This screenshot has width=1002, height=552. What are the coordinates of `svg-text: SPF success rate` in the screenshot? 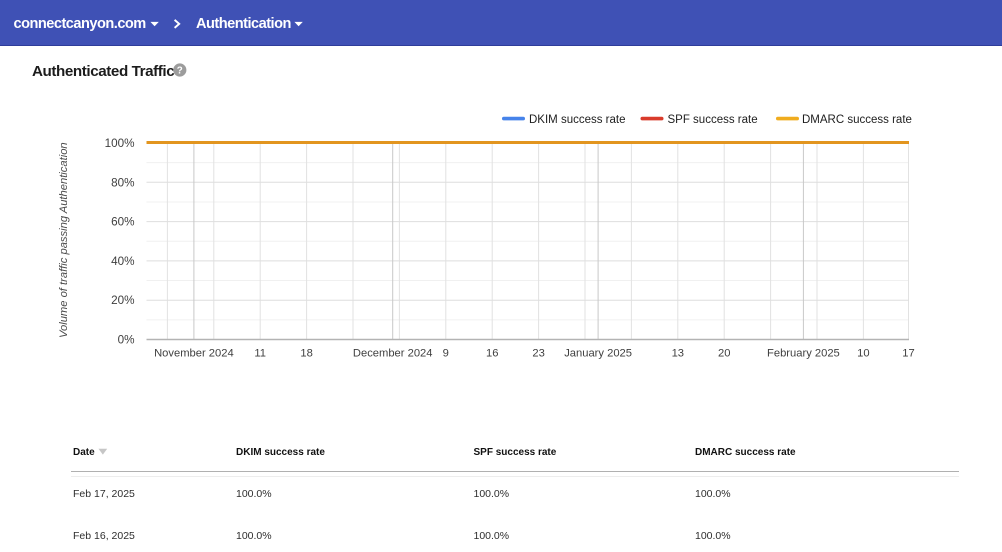 It's located at (713, 120).